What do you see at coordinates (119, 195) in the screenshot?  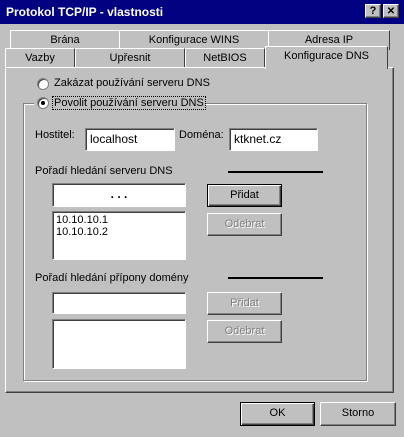 I see `dns-ip-input: . . .` at bounding box center [119, 195].